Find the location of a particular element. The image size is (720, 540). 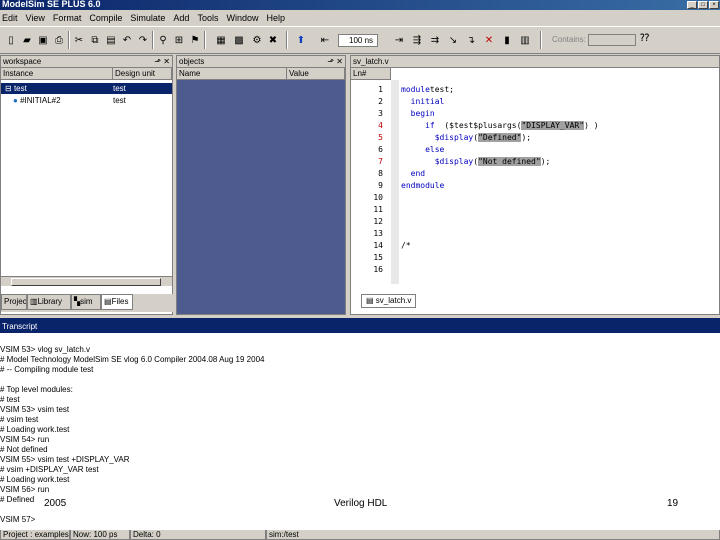

step-over-icon: ↴ is located at coordinates (471, 40).